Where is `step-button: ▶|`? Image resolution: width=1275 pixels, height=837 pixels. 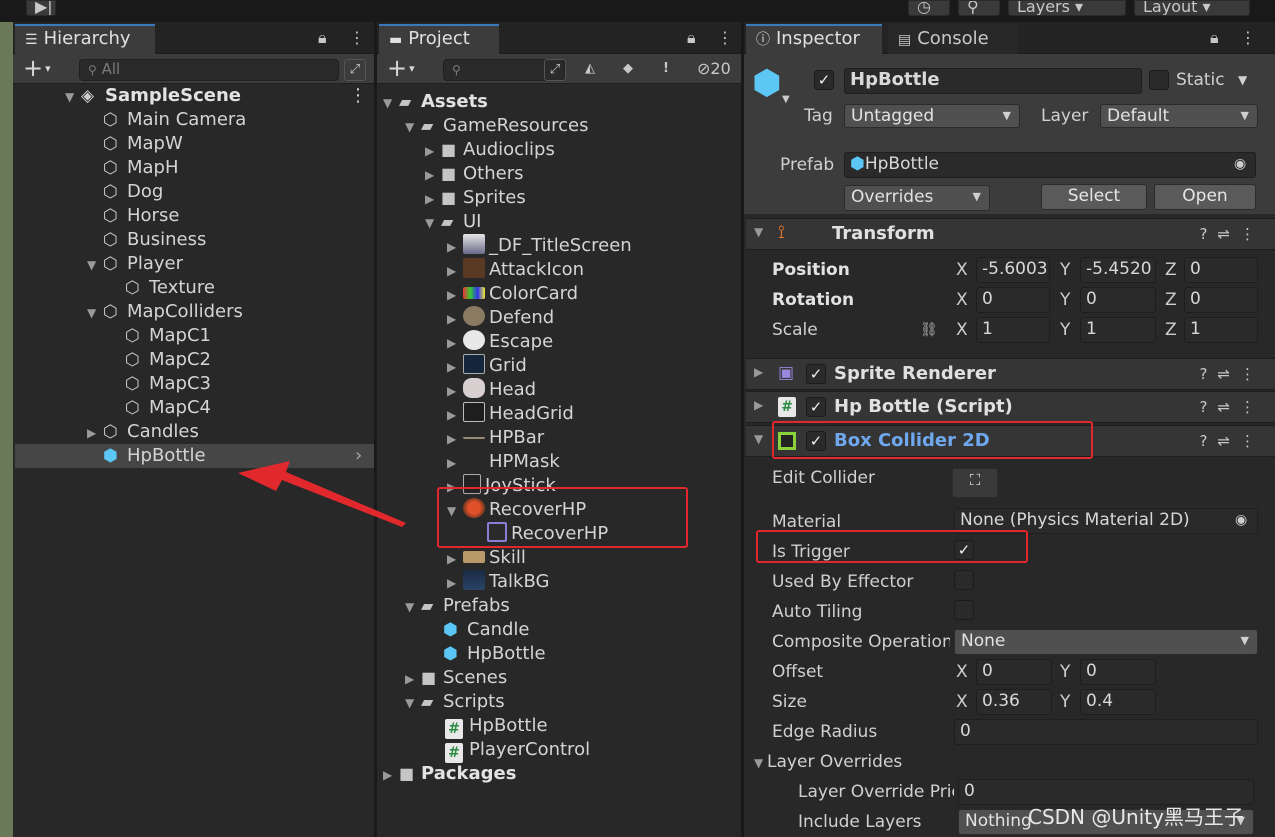
step-button: ▶| is located at coordinates (41, 8).